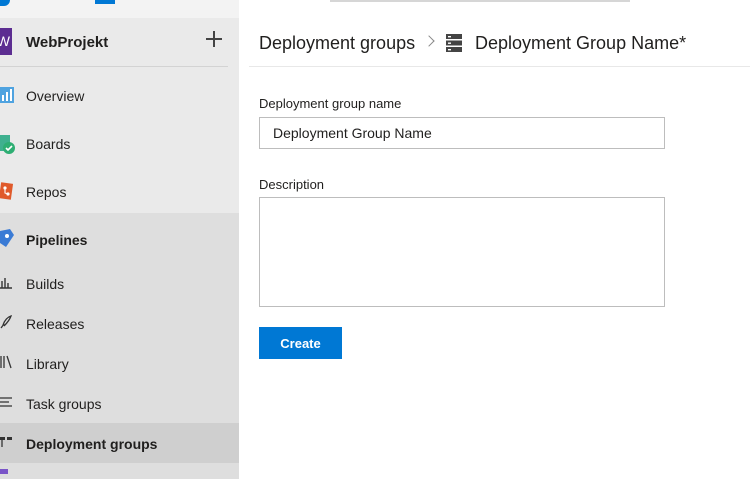 This screenshot has width=750, height=479. Describe the element at coordinates (300, 343) in the screenshot. I see `create-button: Create` at that location.